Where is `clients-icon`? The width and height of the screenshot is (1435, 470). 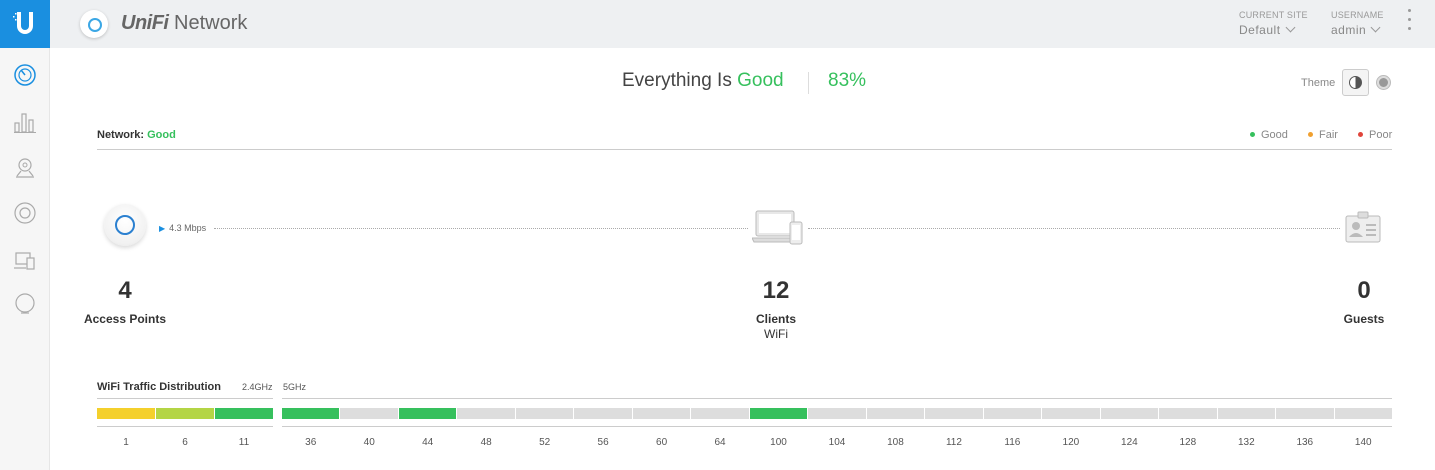 clients-icon is located at coordinates (24, 261).